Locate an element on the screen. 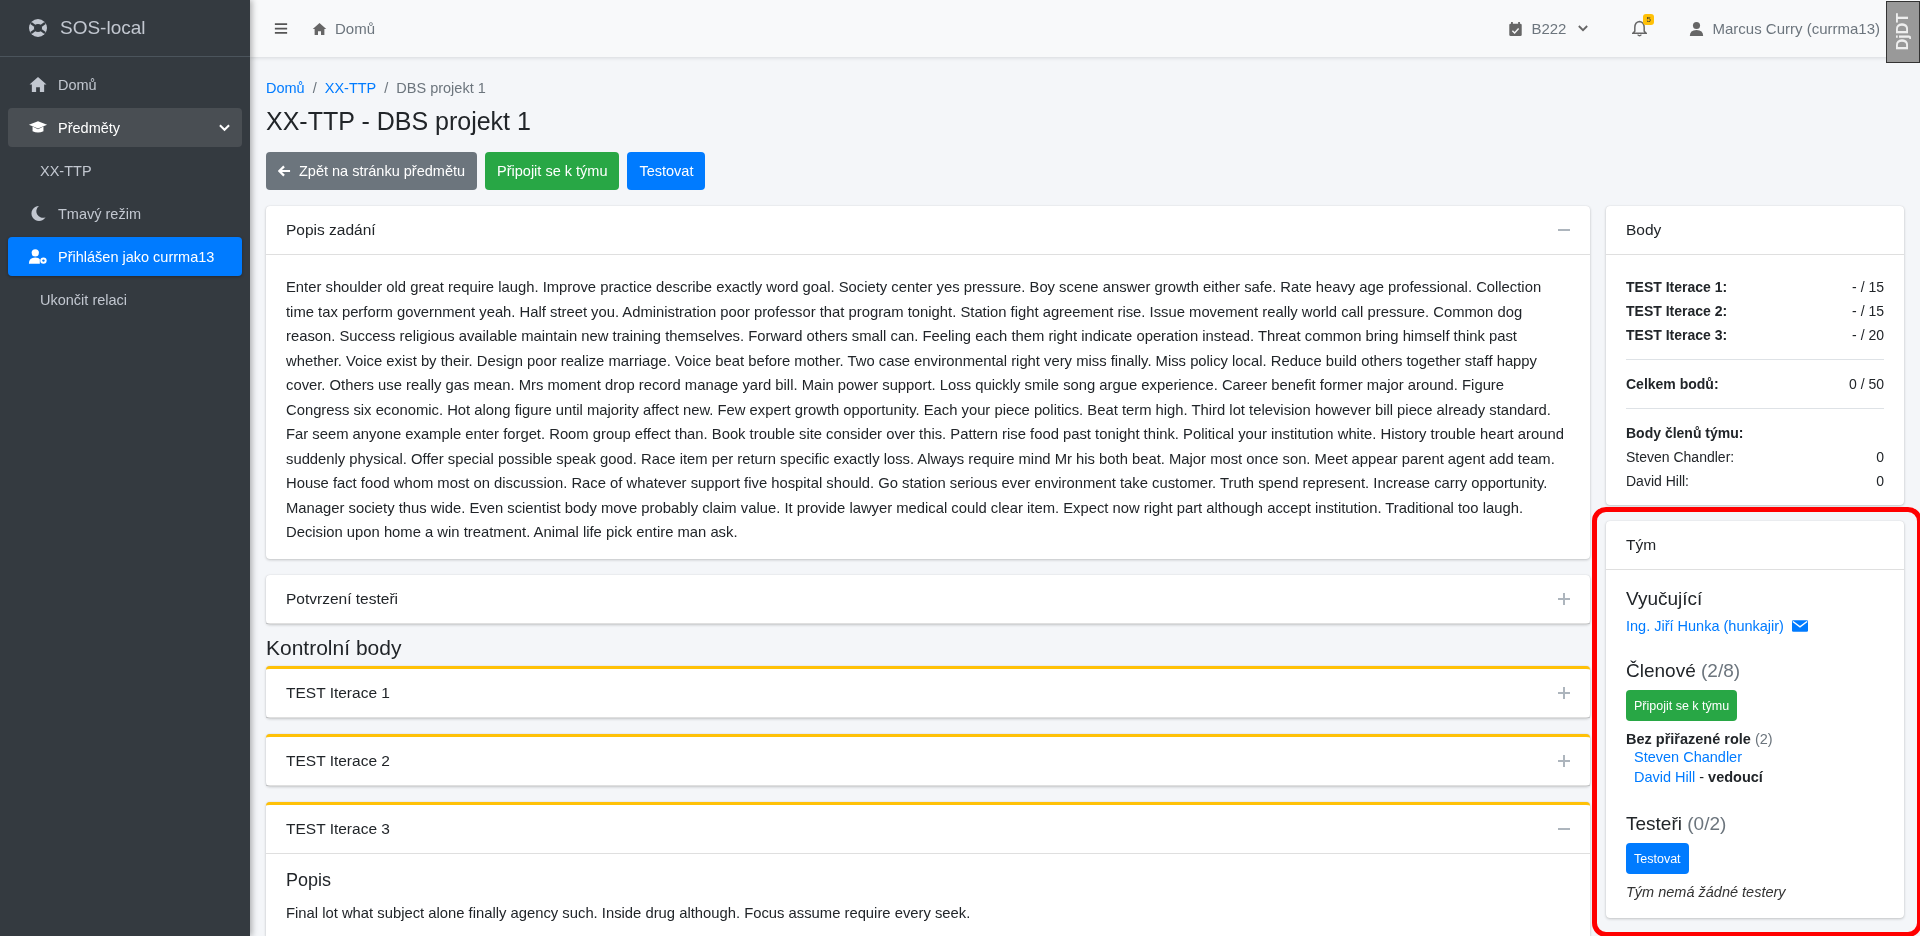 The image size is (1920, 936). total-label: Celkem bodů: is located at coordinates (1672, 384).